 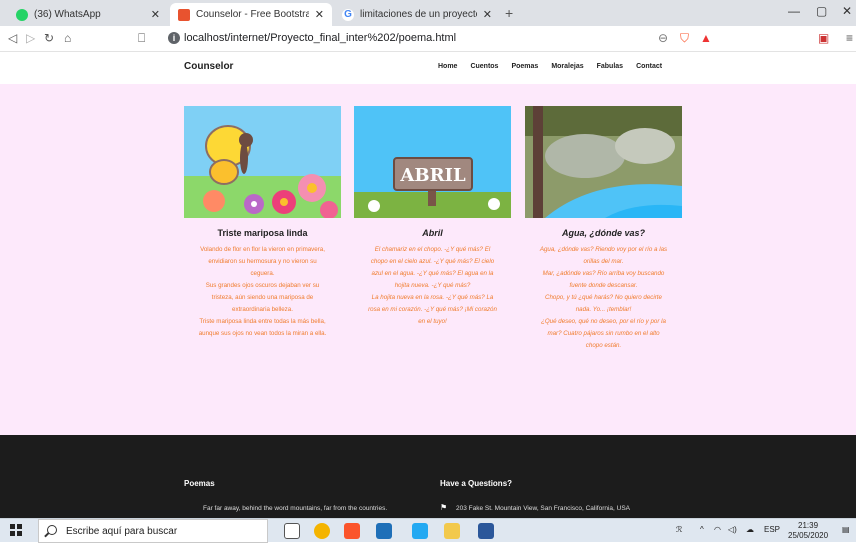 I want to click on menu-home: Home, so click(x=447, y=66).